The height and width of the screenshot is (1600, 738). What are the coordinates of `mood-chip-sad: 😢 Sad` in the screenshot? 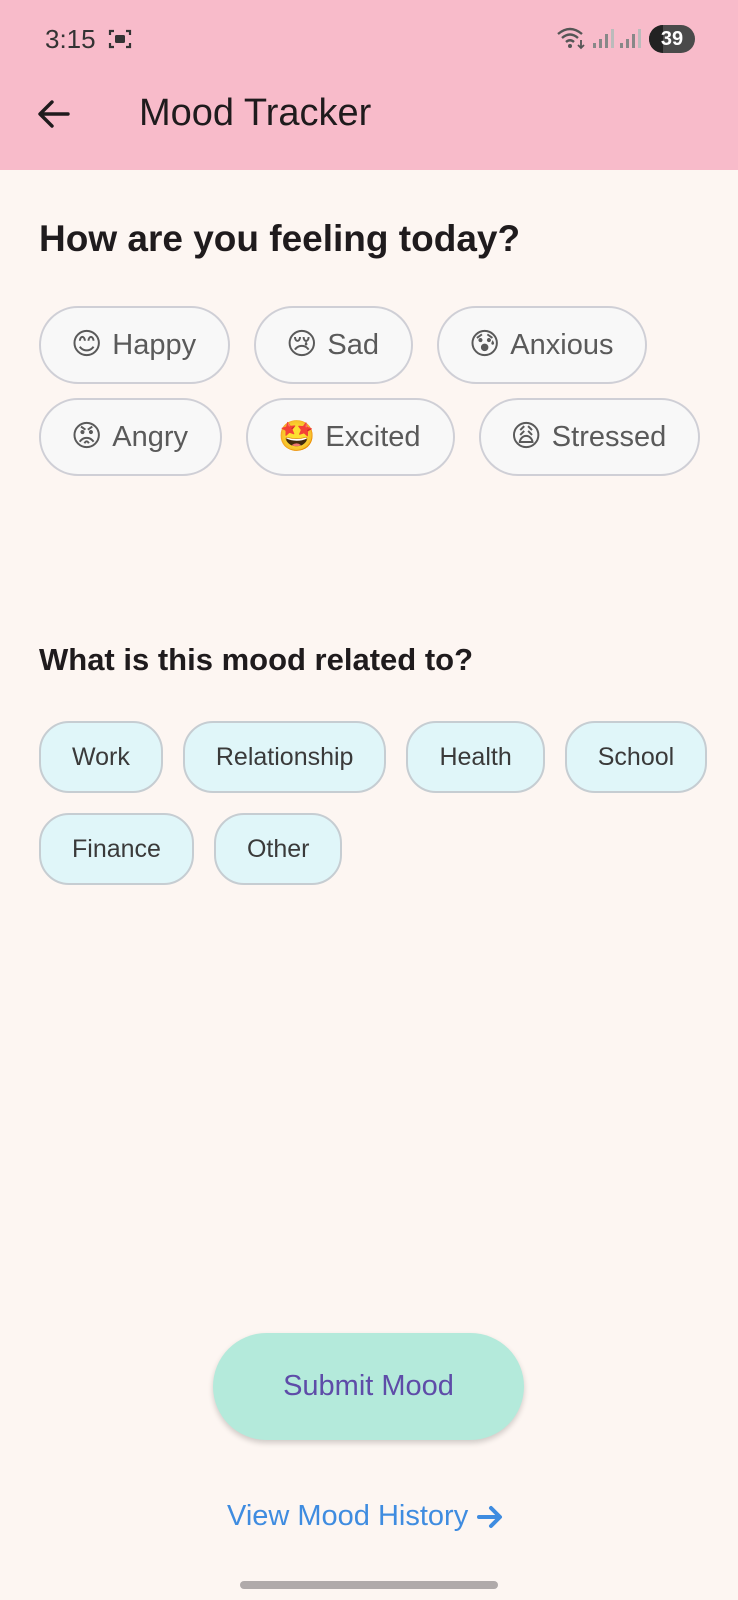 It's located at (333, 345).